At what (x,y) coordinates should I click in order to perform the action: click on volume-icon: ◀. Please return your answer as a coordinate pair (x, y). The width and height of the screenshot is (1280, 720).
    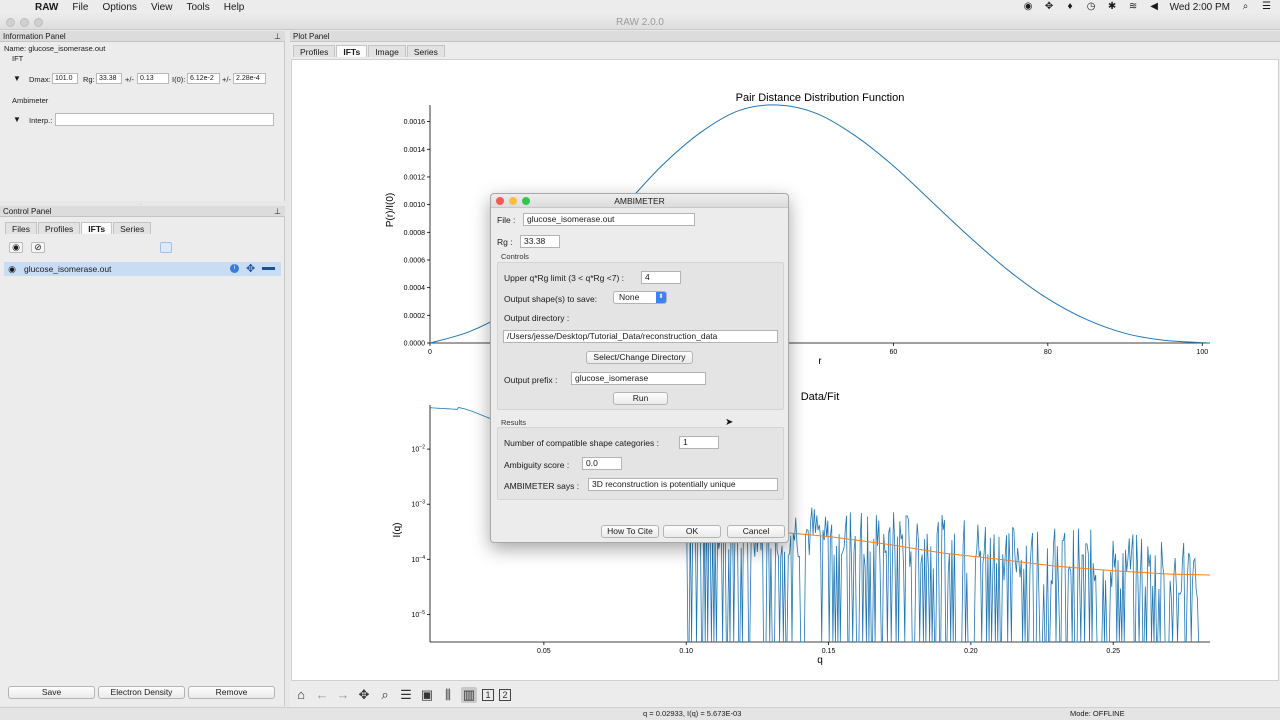
    Looking at the image, I should click on (1154, 7).